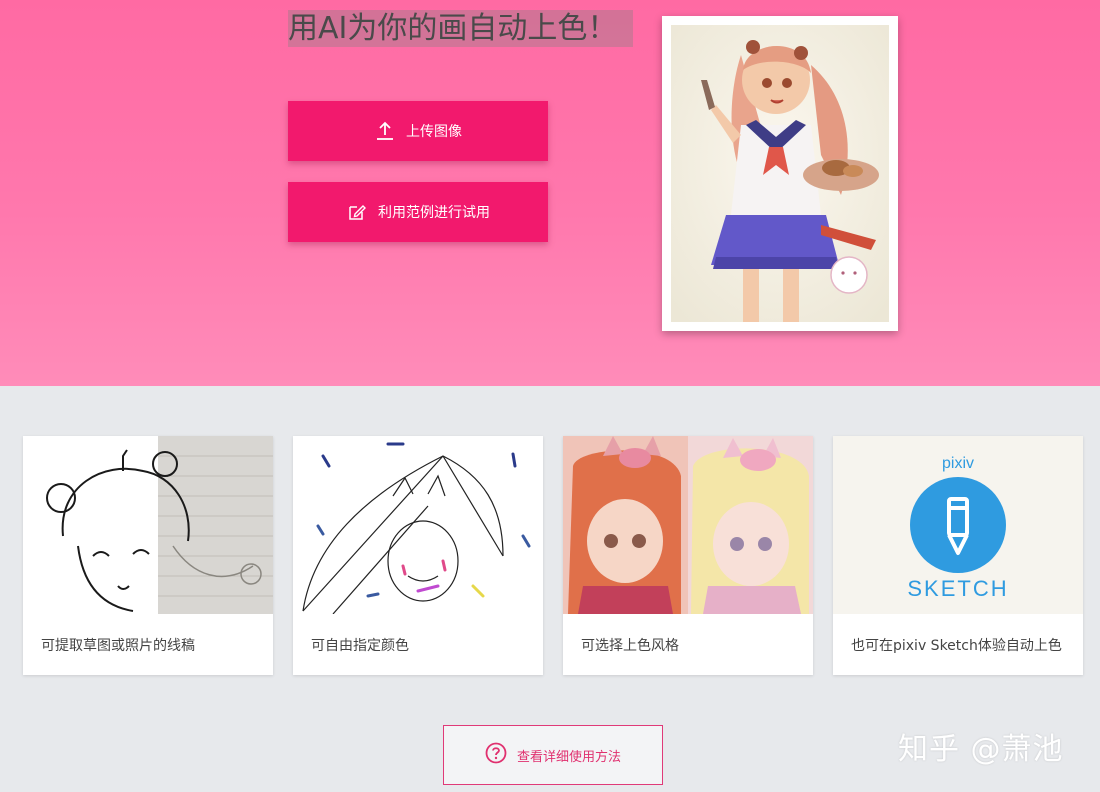  I want to click on how-to-use-button: 查看详细使用方法, so click(553, 755).